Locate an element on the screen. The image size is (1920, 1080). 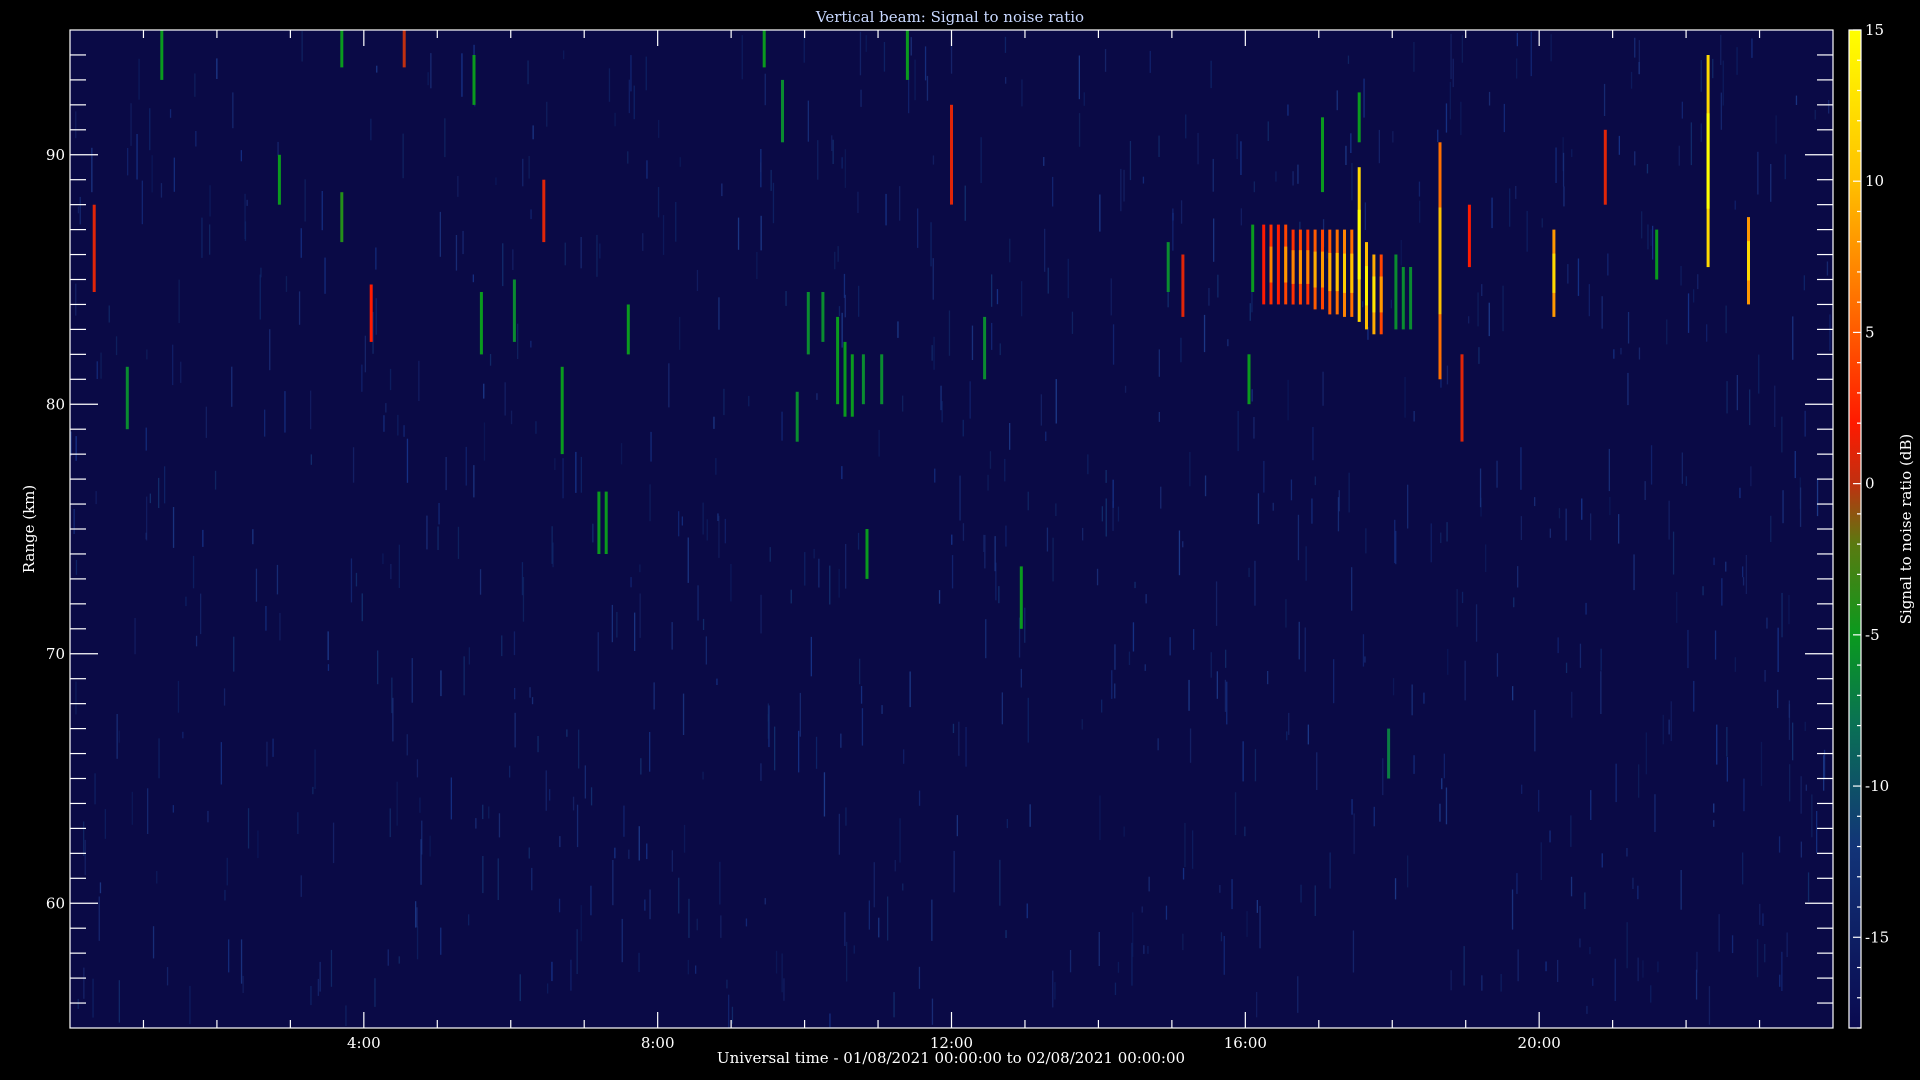
y-tick-label: 90 is located at coordinates (55, 155).